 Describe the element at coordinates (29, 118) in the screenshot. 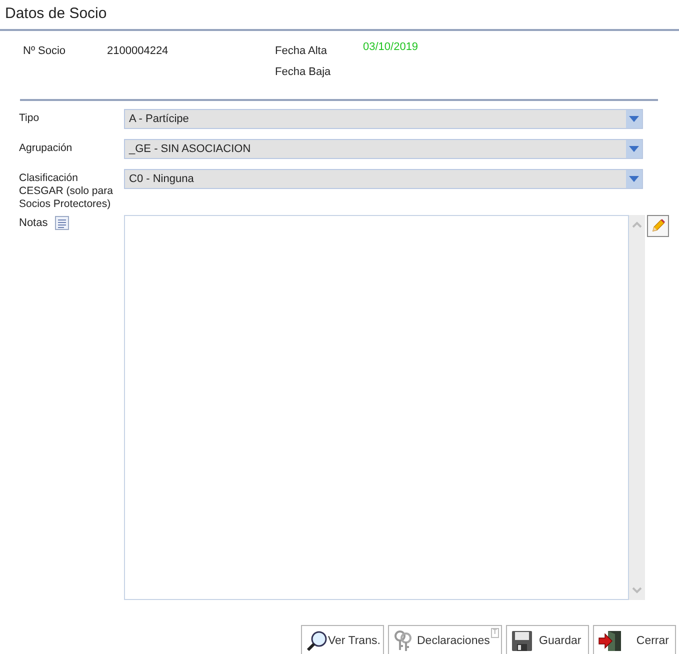

I see `field-label: Tipo` at that location.